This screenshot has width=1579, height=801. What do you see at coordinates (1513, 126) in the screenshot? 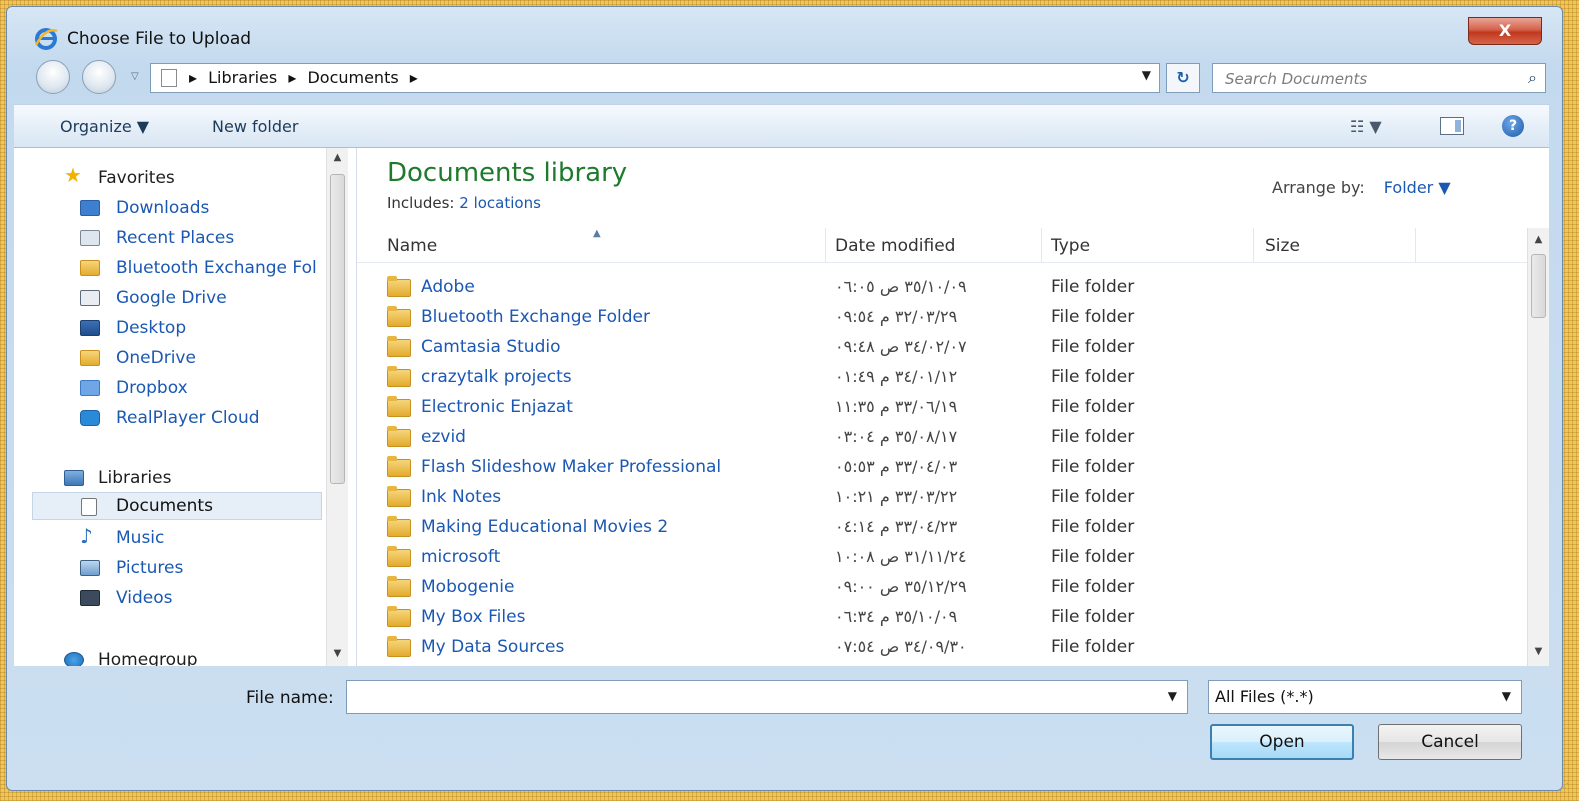
I see `help-icon: ?` at bounding box center [1513, 126].